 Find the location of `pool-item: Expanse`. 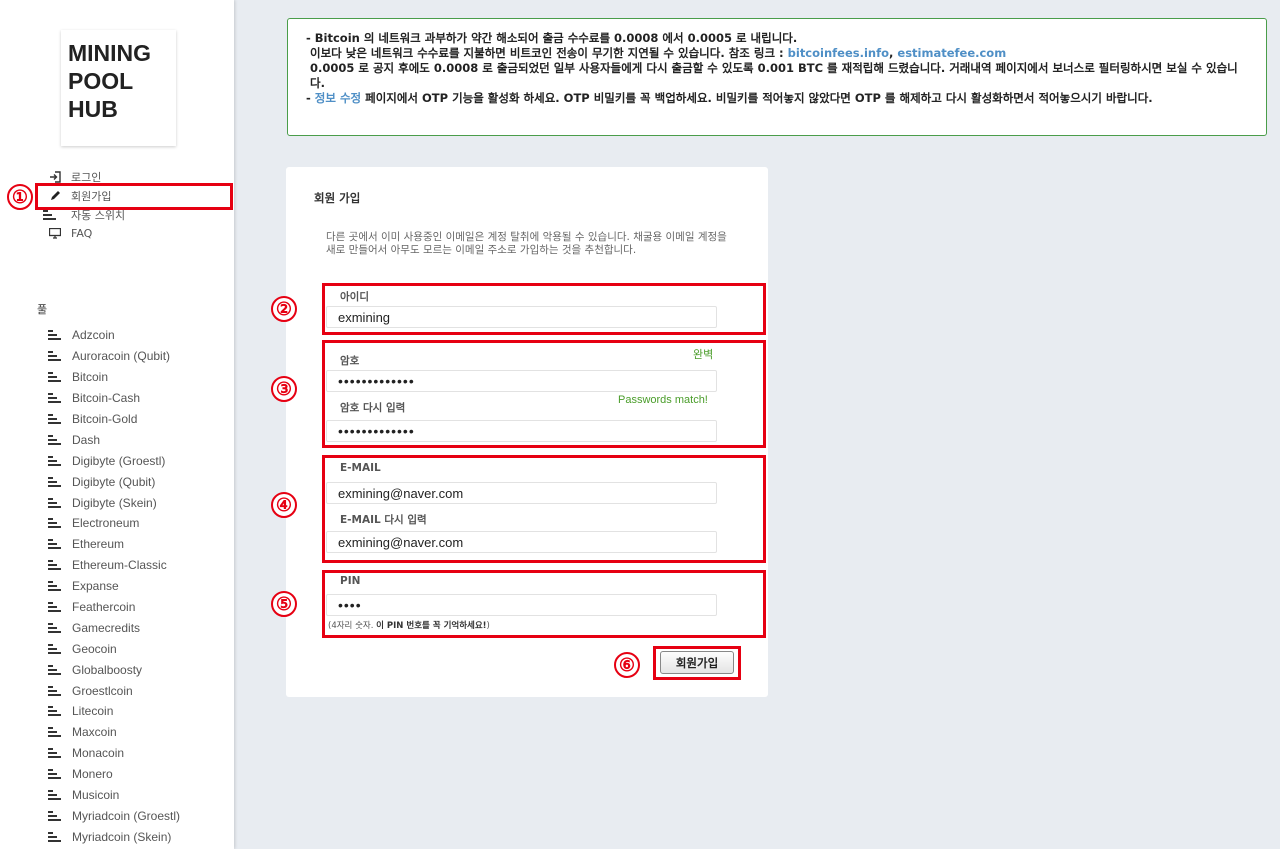

pool-item: Expanse is located at coordinates (114, 586).